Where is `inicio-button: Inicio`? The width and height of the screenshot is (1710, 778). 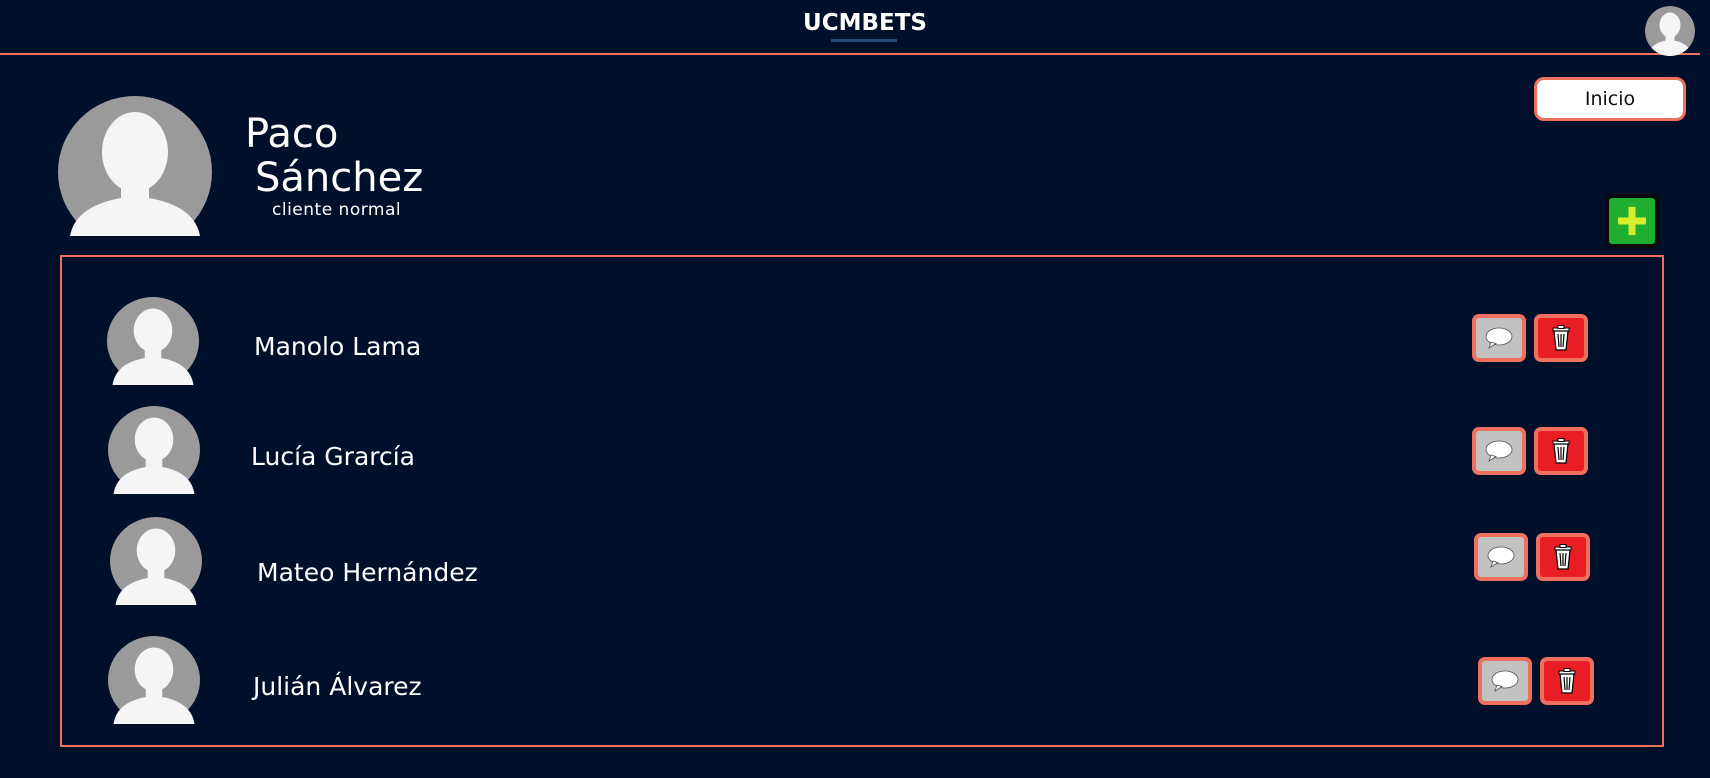 inicio-button: Inicio is located at coordinates (1610, 99).